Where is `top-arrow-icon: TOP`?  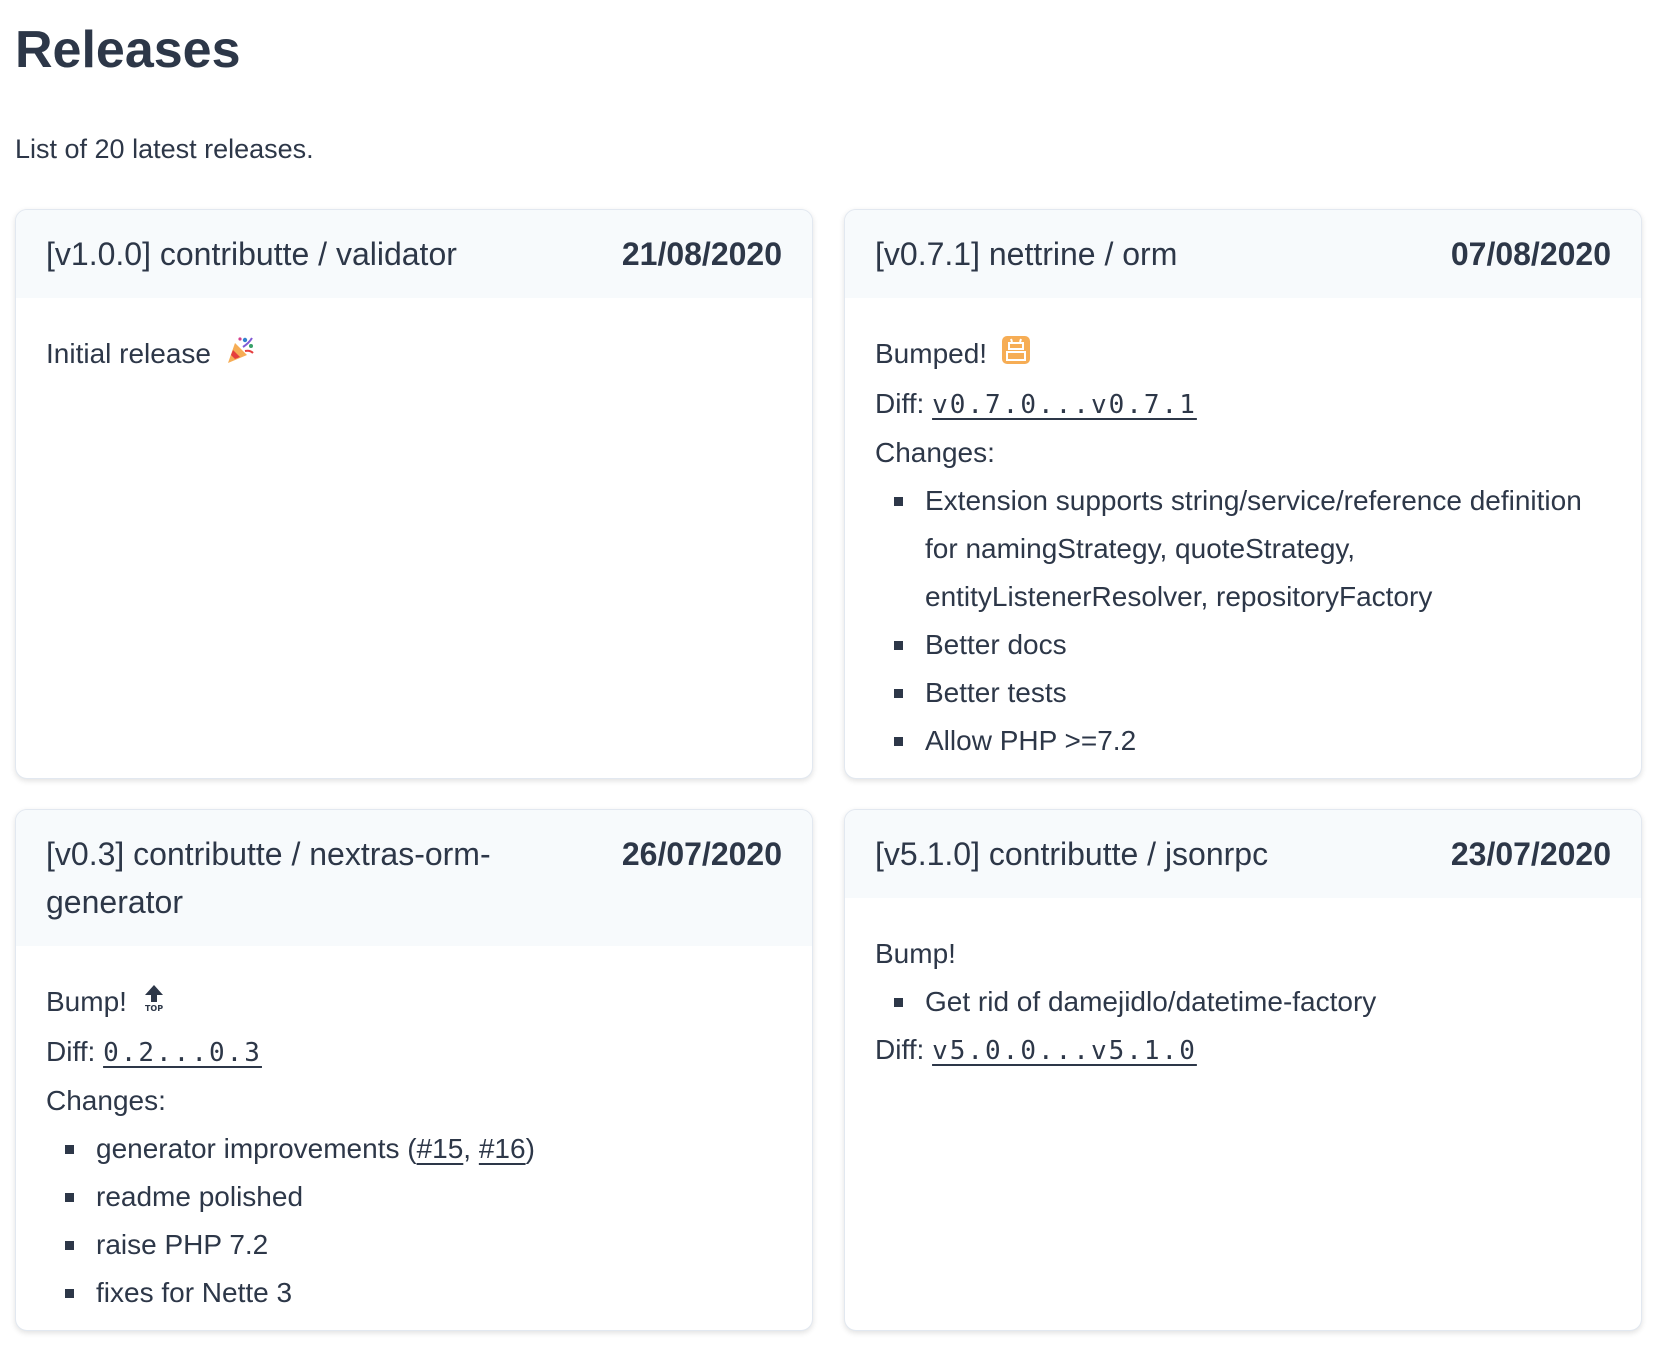
top-arrow-icon: TOP is located at coordinates (154, 1004).